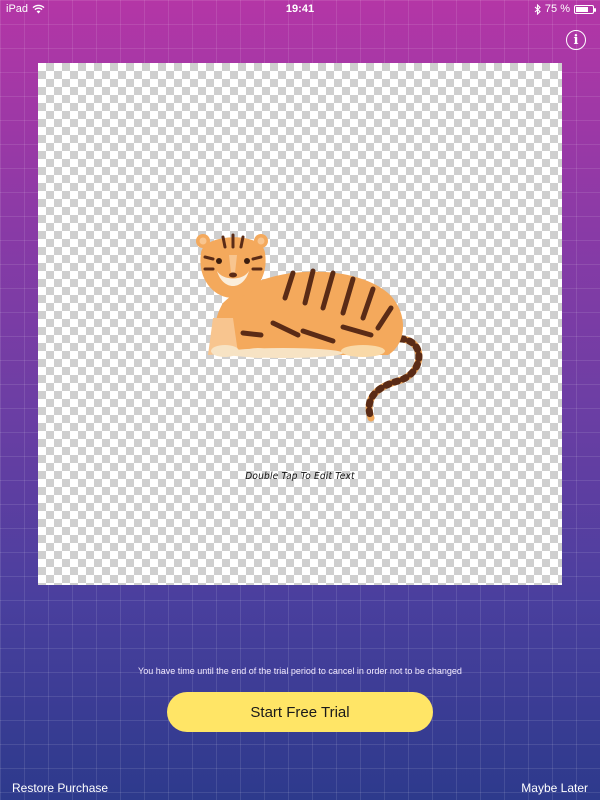  I want to click on battery-icon, so click(585, 9).